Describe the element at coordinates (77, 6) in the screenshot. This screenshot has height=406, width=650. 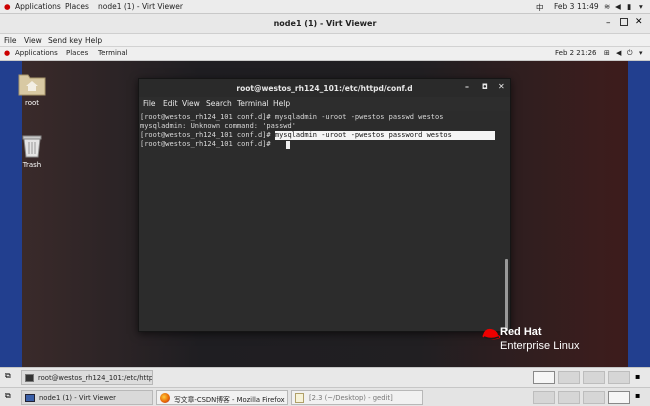
I see `host-places-menu: Places` at that location.